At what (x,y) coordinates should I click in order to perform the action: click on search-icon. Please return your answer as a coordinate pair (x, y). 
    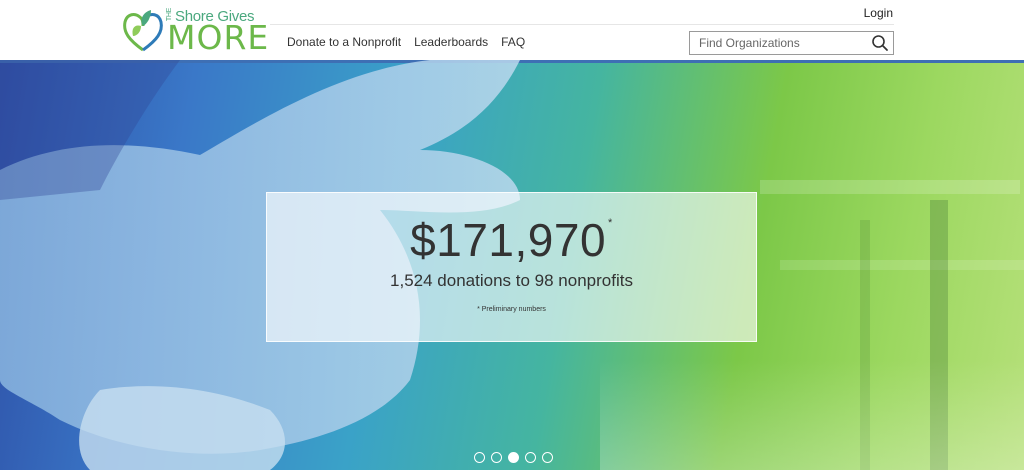
    Looking at the image, I should click on (880, 43).